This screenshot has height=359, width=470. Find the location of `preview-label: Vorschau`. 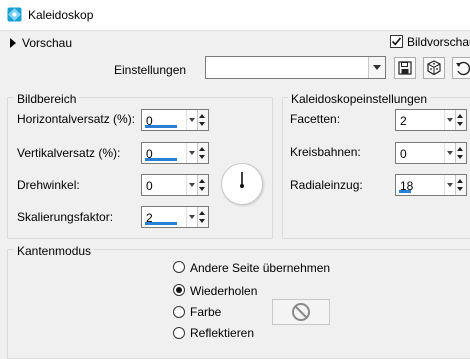

preview-label: Vorschau is located at coordinates (47, 43).